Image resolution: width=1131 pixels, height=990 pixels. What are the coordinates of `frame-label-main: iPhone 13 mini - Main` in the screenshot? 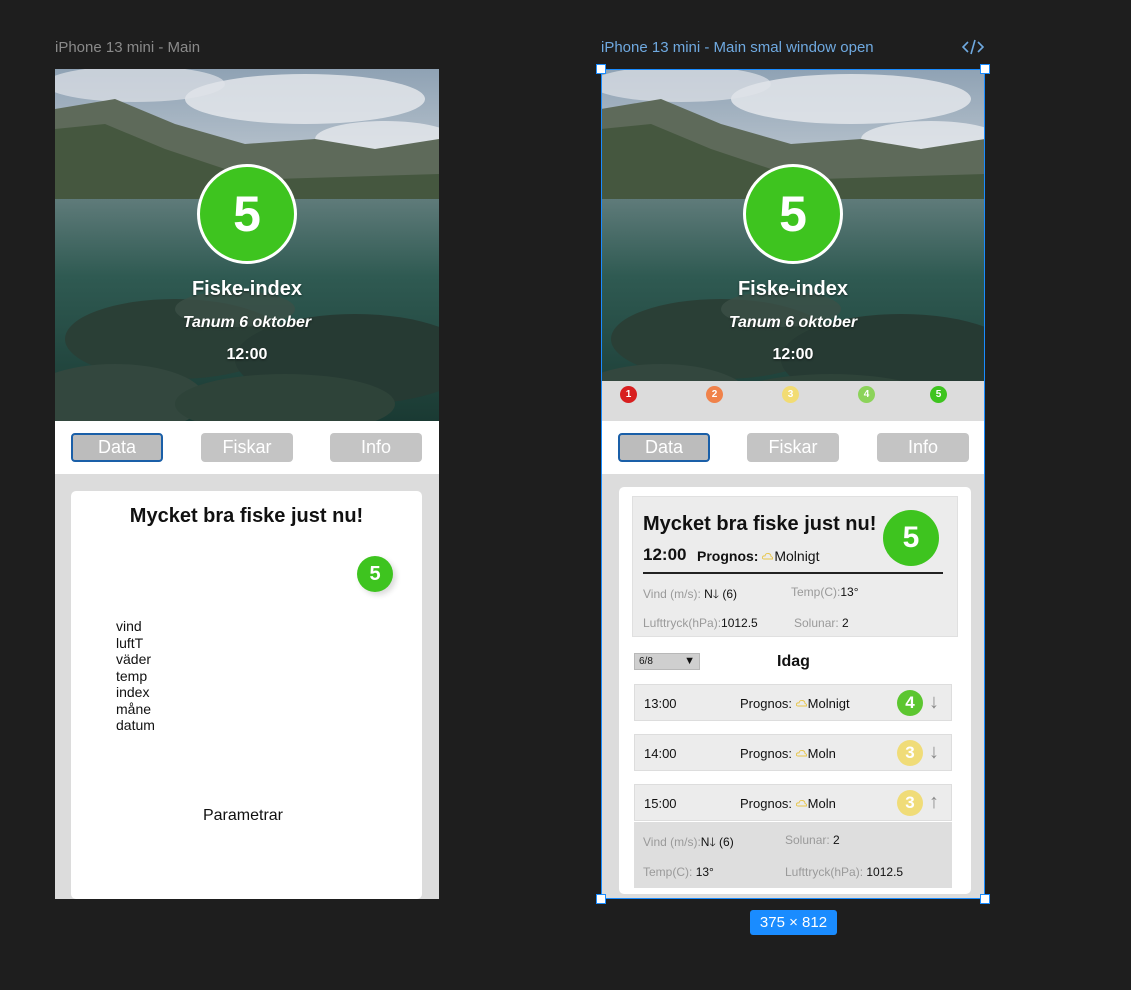 It's located at (127, 47).